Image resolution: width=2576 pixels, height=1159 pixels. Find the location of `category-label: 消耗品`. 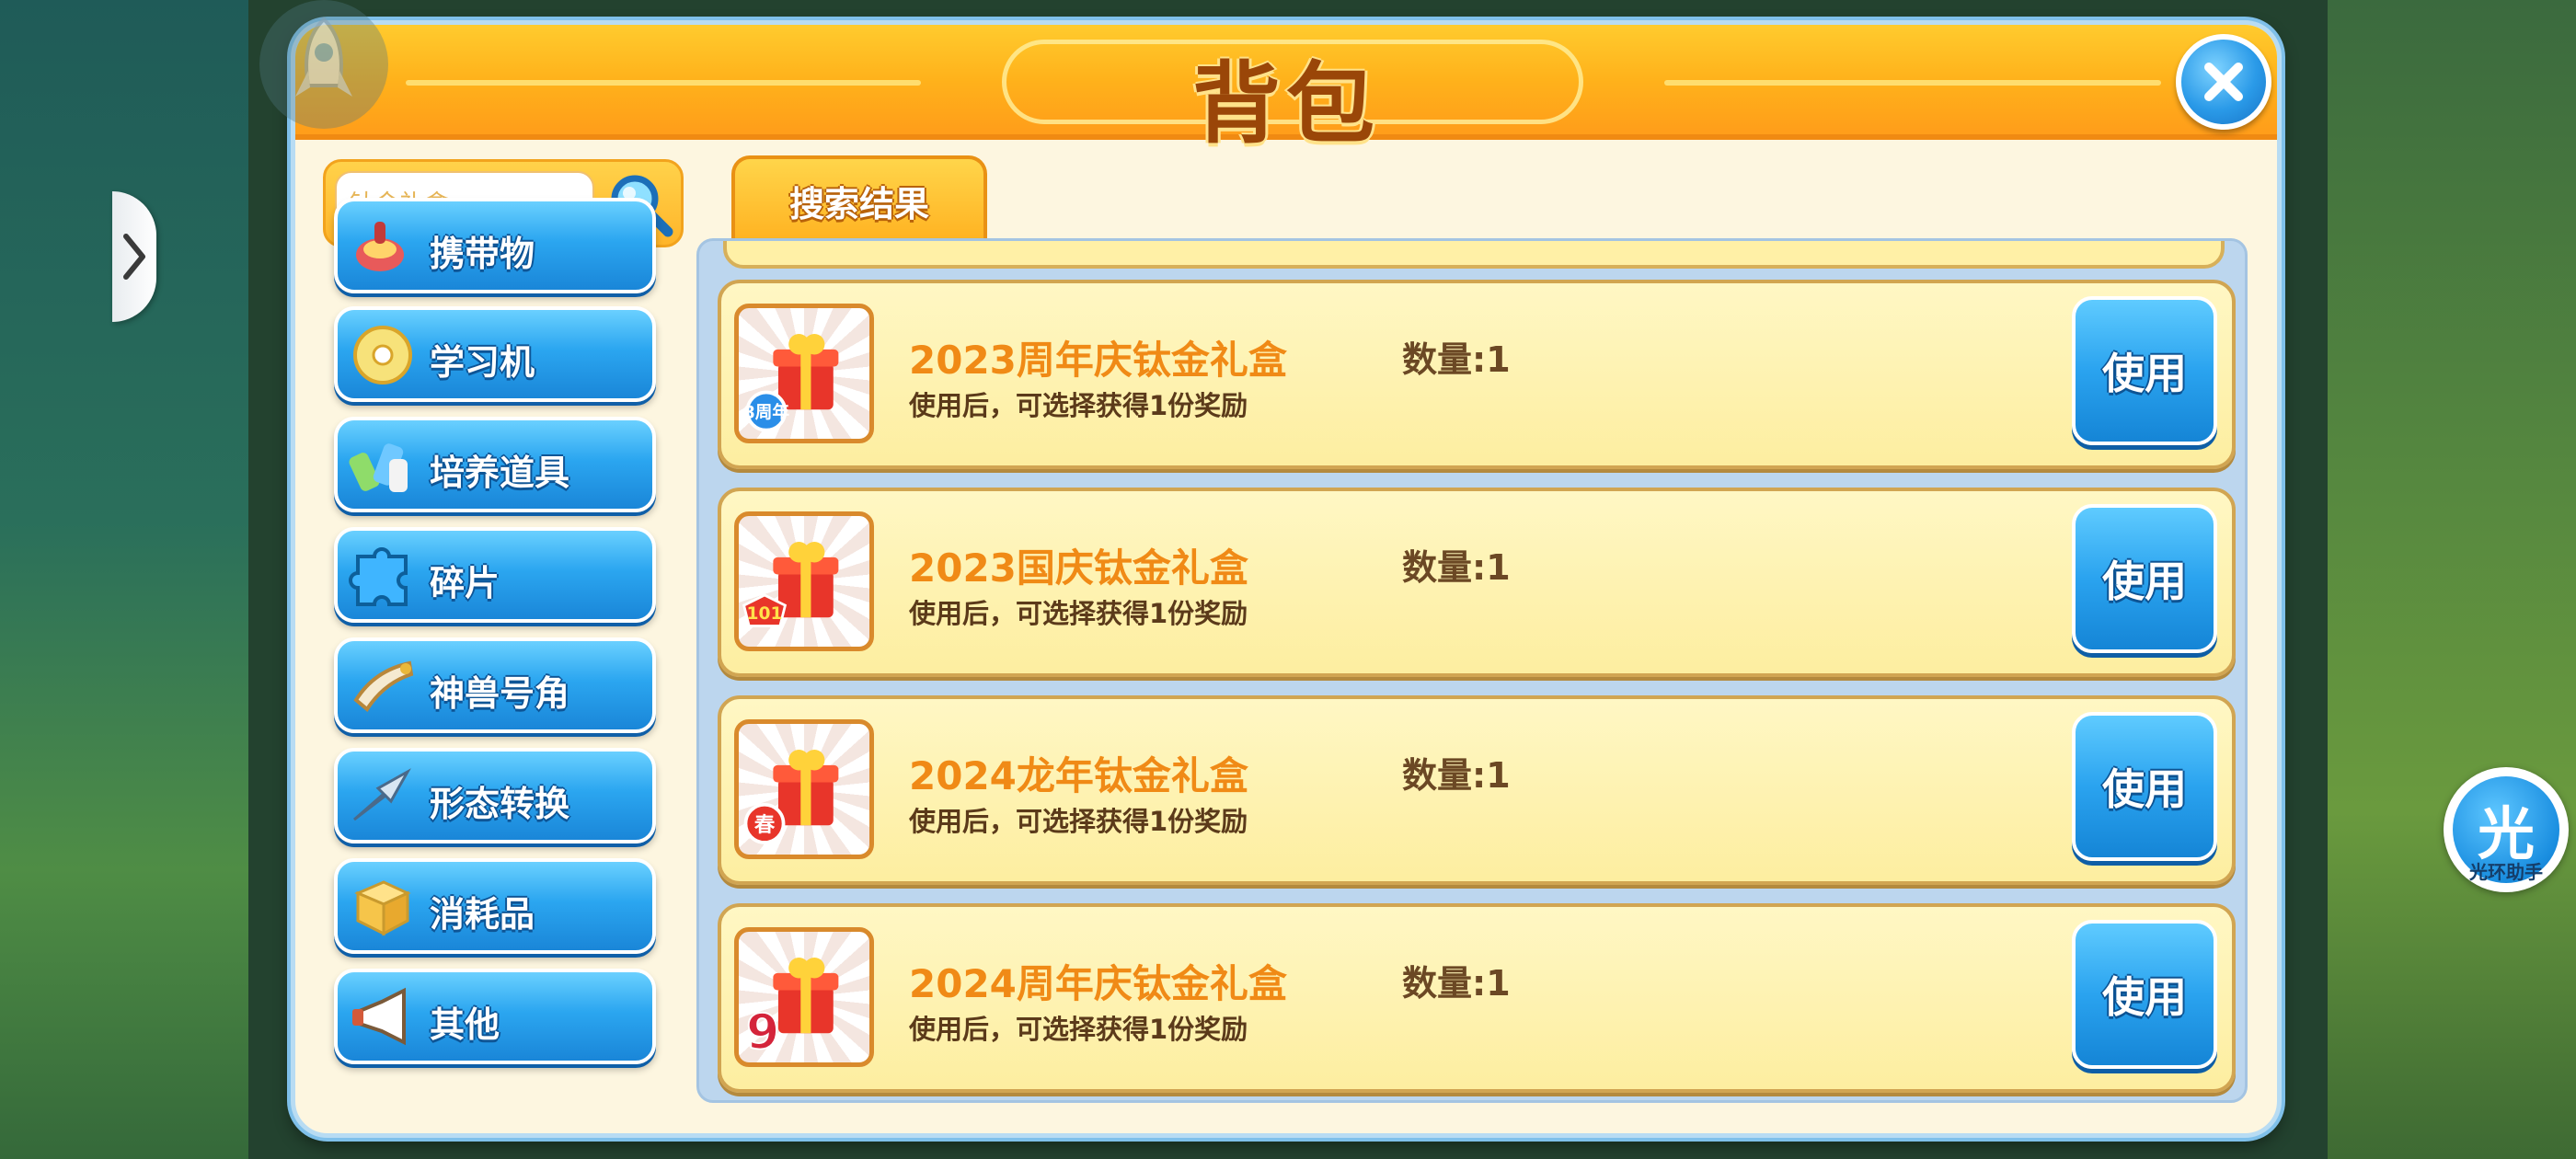

category-label: 消耗品 is located at coordinates (482, 914).